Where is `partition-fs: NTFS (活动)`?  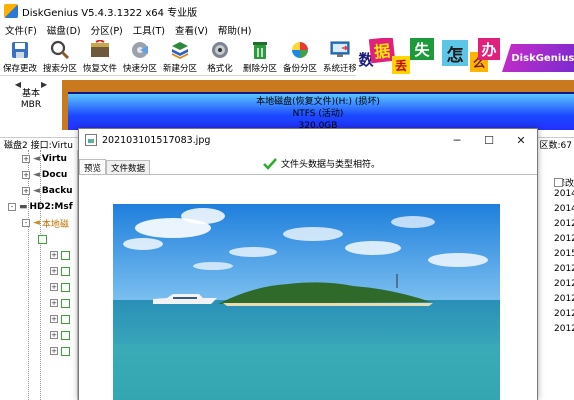 partition-fs: NTFS (活动) is located at coordinates (318, 114).